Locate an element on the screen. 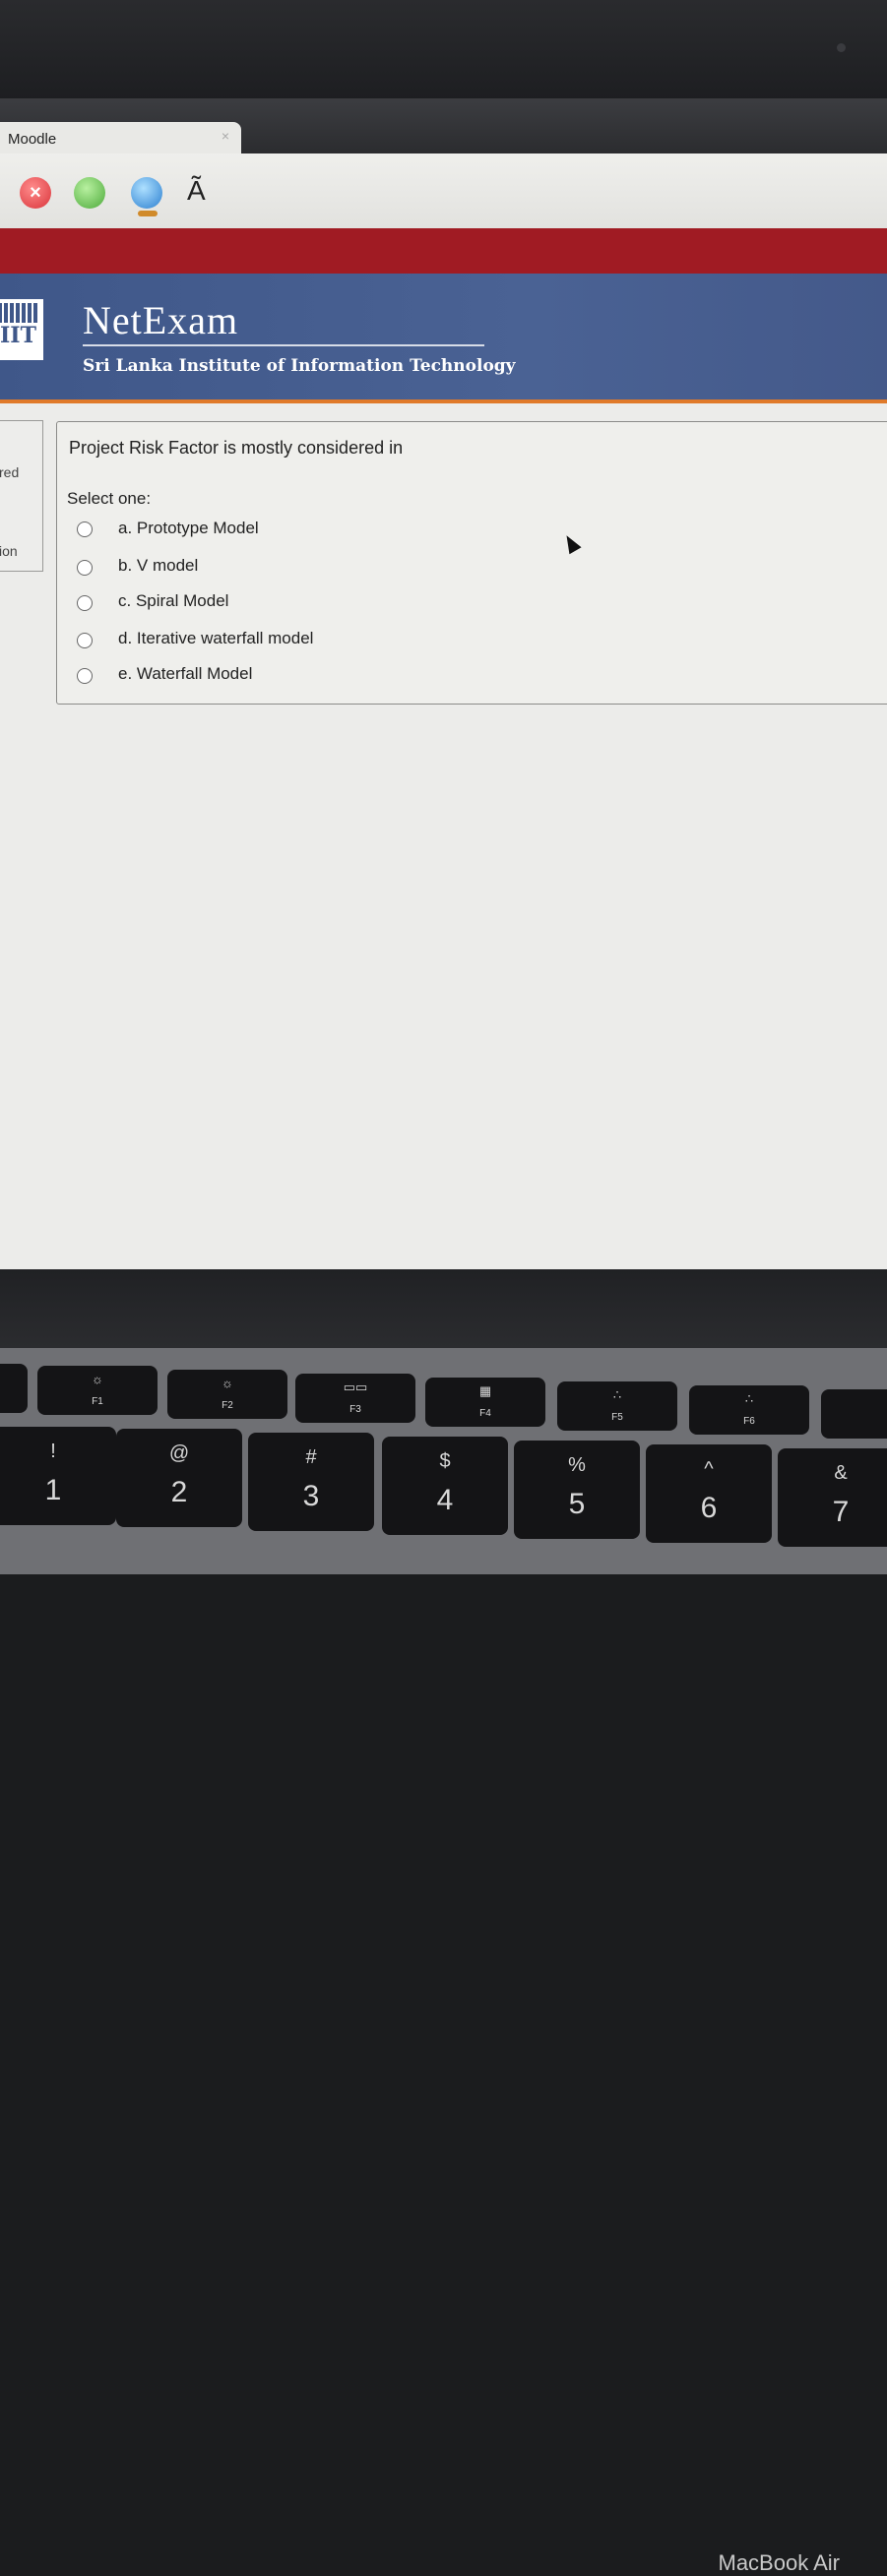 Image resolution: width=887 pixels, height=2576 pixels. key-f7 is located at coordinates (854, 1414).